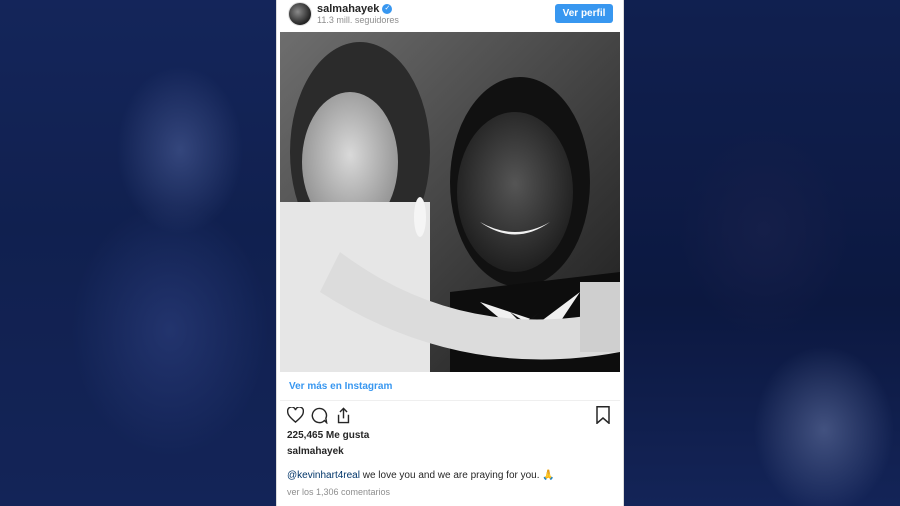  I want to click on caption-mention-link: @kevinhart4real, so click(323, 475).